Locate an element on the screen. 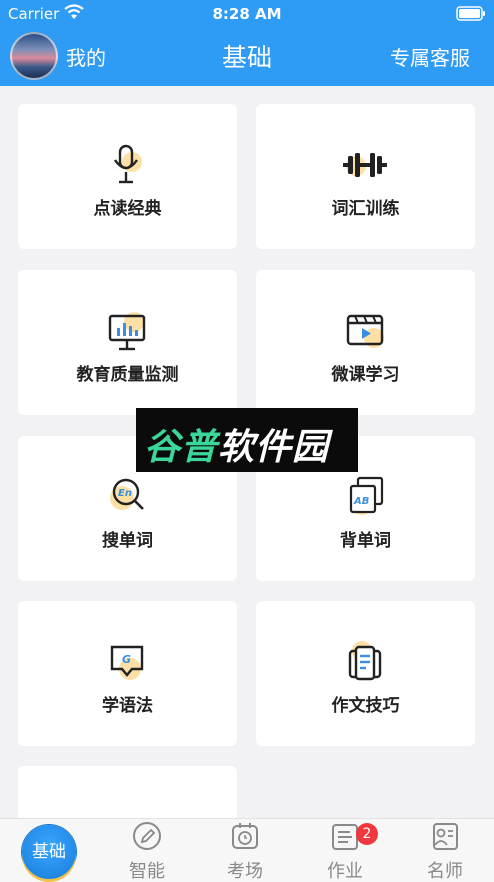 Image resolution: width=494 pixels, height=882 pixels. card-zuowen: 作文技巧 is located at coordinates (365, 673).